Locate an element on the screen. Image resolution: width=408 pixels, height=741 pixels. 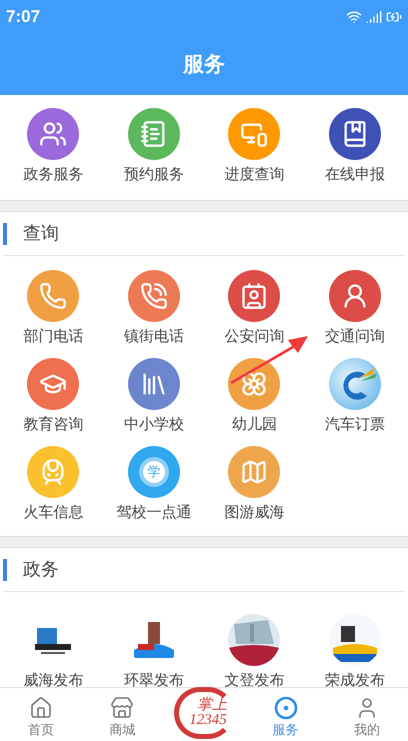
section-title: 查询 is located at coordinates (41, 233).